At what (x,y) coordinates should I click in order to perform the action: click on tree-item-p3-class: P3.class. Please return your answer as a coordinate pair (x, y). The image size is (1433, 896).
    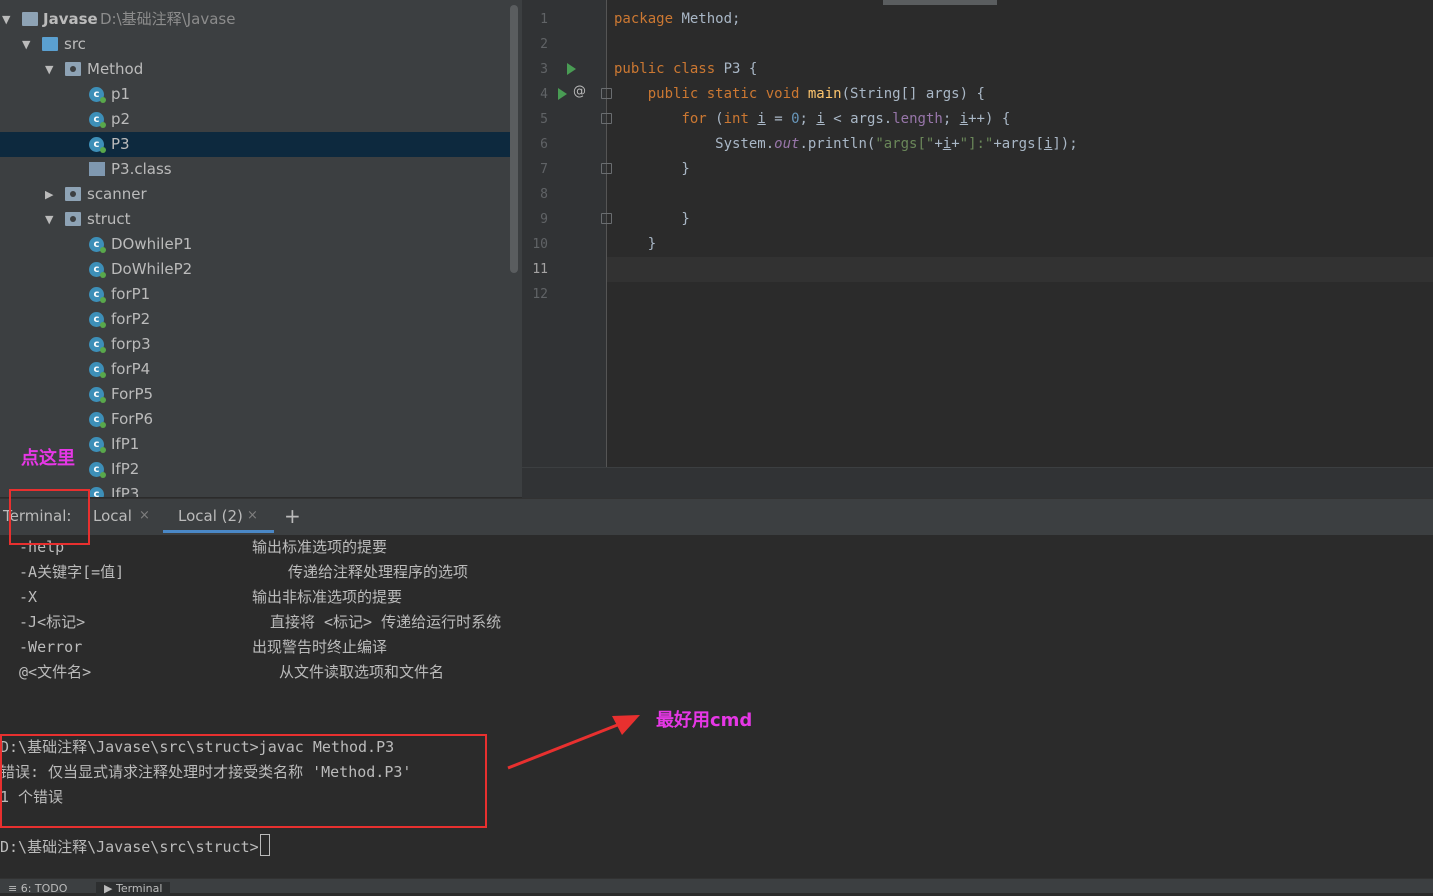
    Looking at the image, I should click on (255, 169).